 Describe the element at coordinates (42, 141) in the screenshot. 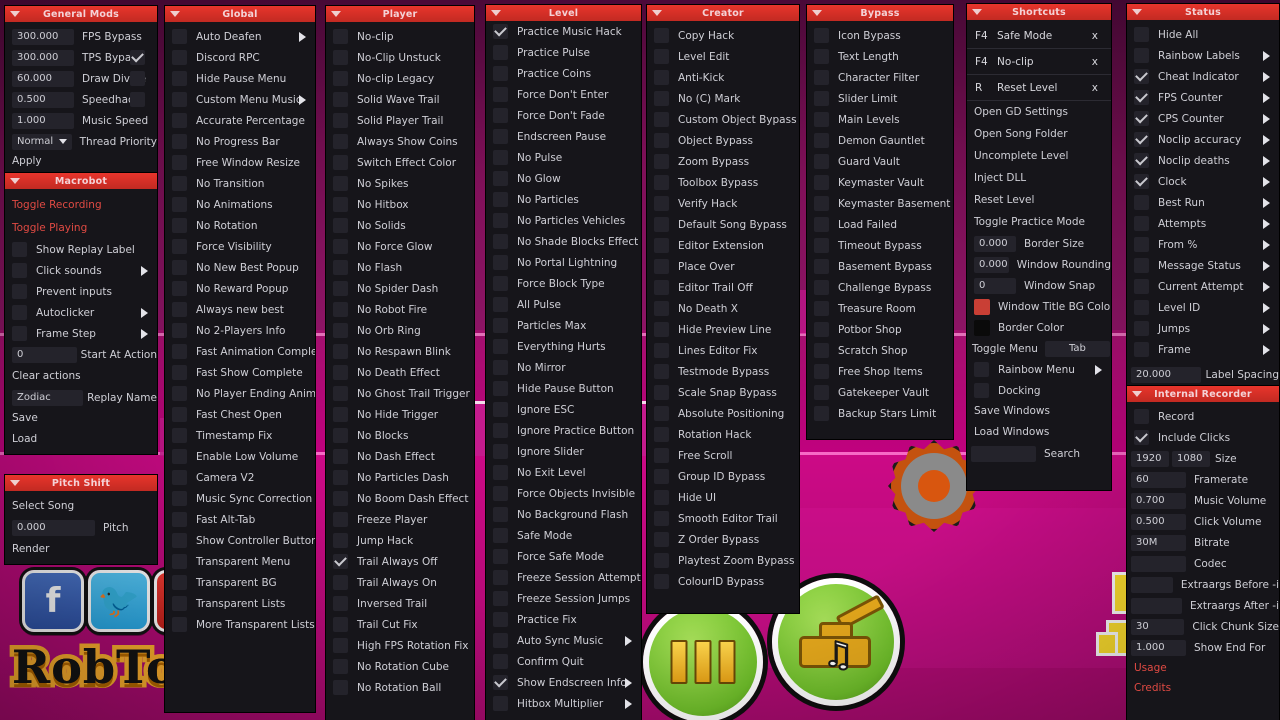

I see `thread-priority-select: Normal` at that location.